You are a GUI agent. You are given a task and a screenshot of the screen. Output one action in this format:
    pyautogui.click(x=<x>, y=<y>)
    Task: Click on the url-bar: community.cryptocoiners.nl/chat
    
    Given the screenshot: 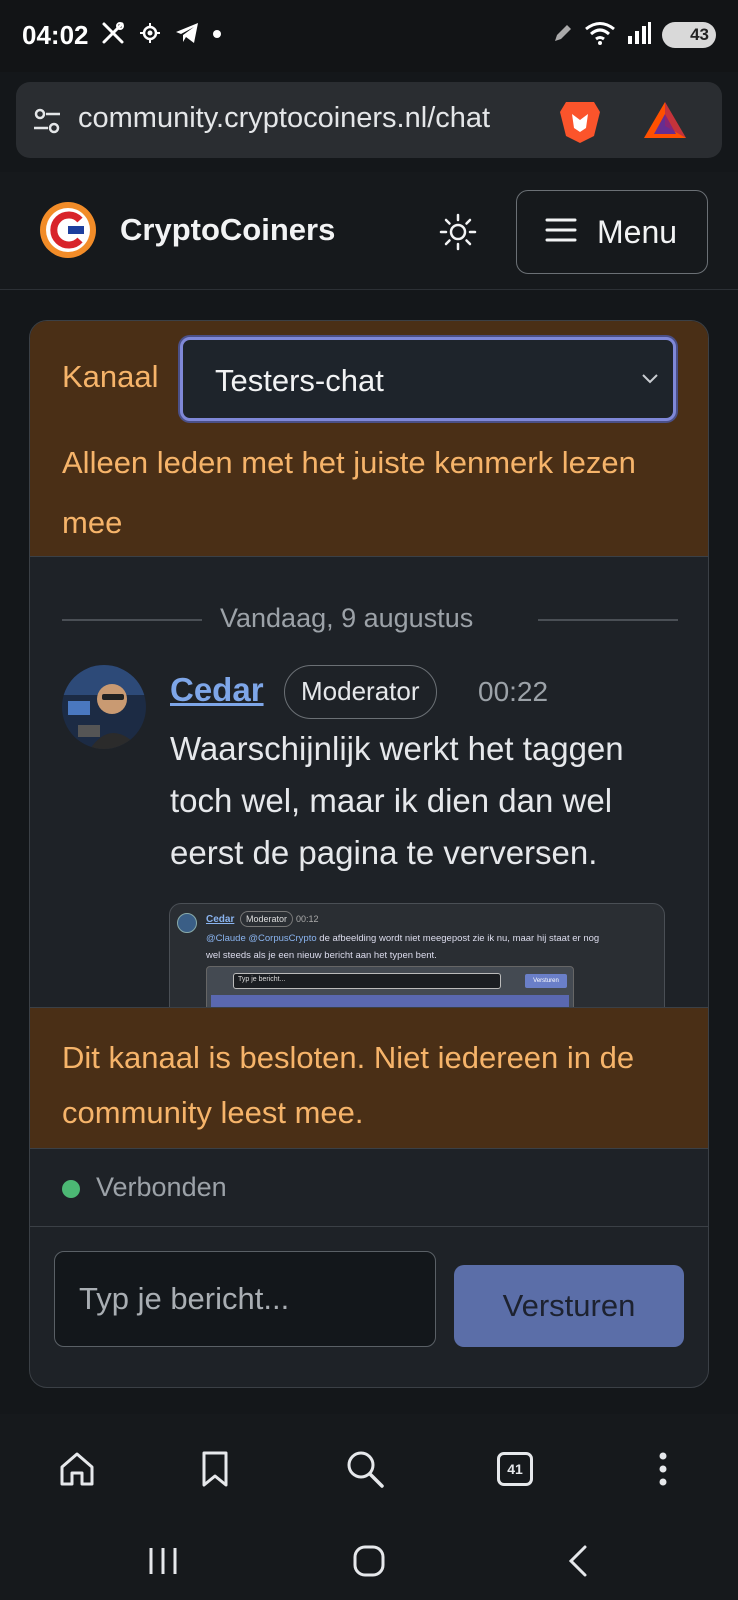 What is the action you would take?
    pyautogui.click(x=369, y=120)
    